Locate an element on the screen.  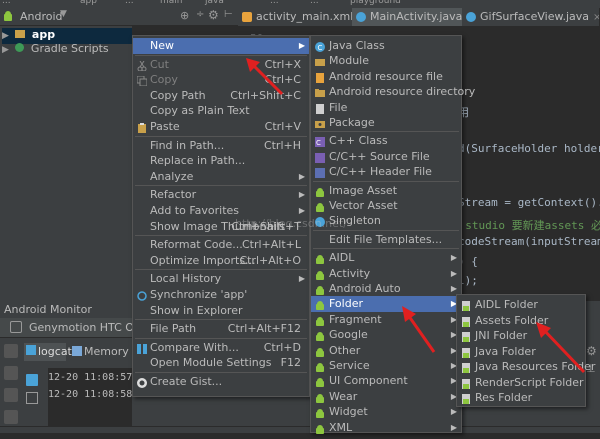
menu-item-label: File Path is located at coordinates (173, 329).